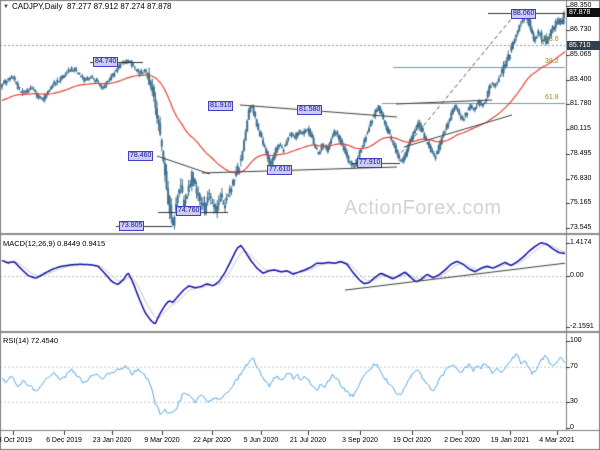  I want to click on rsi-indicator-label: RSI(14) 72.4540, so click(31, 340).